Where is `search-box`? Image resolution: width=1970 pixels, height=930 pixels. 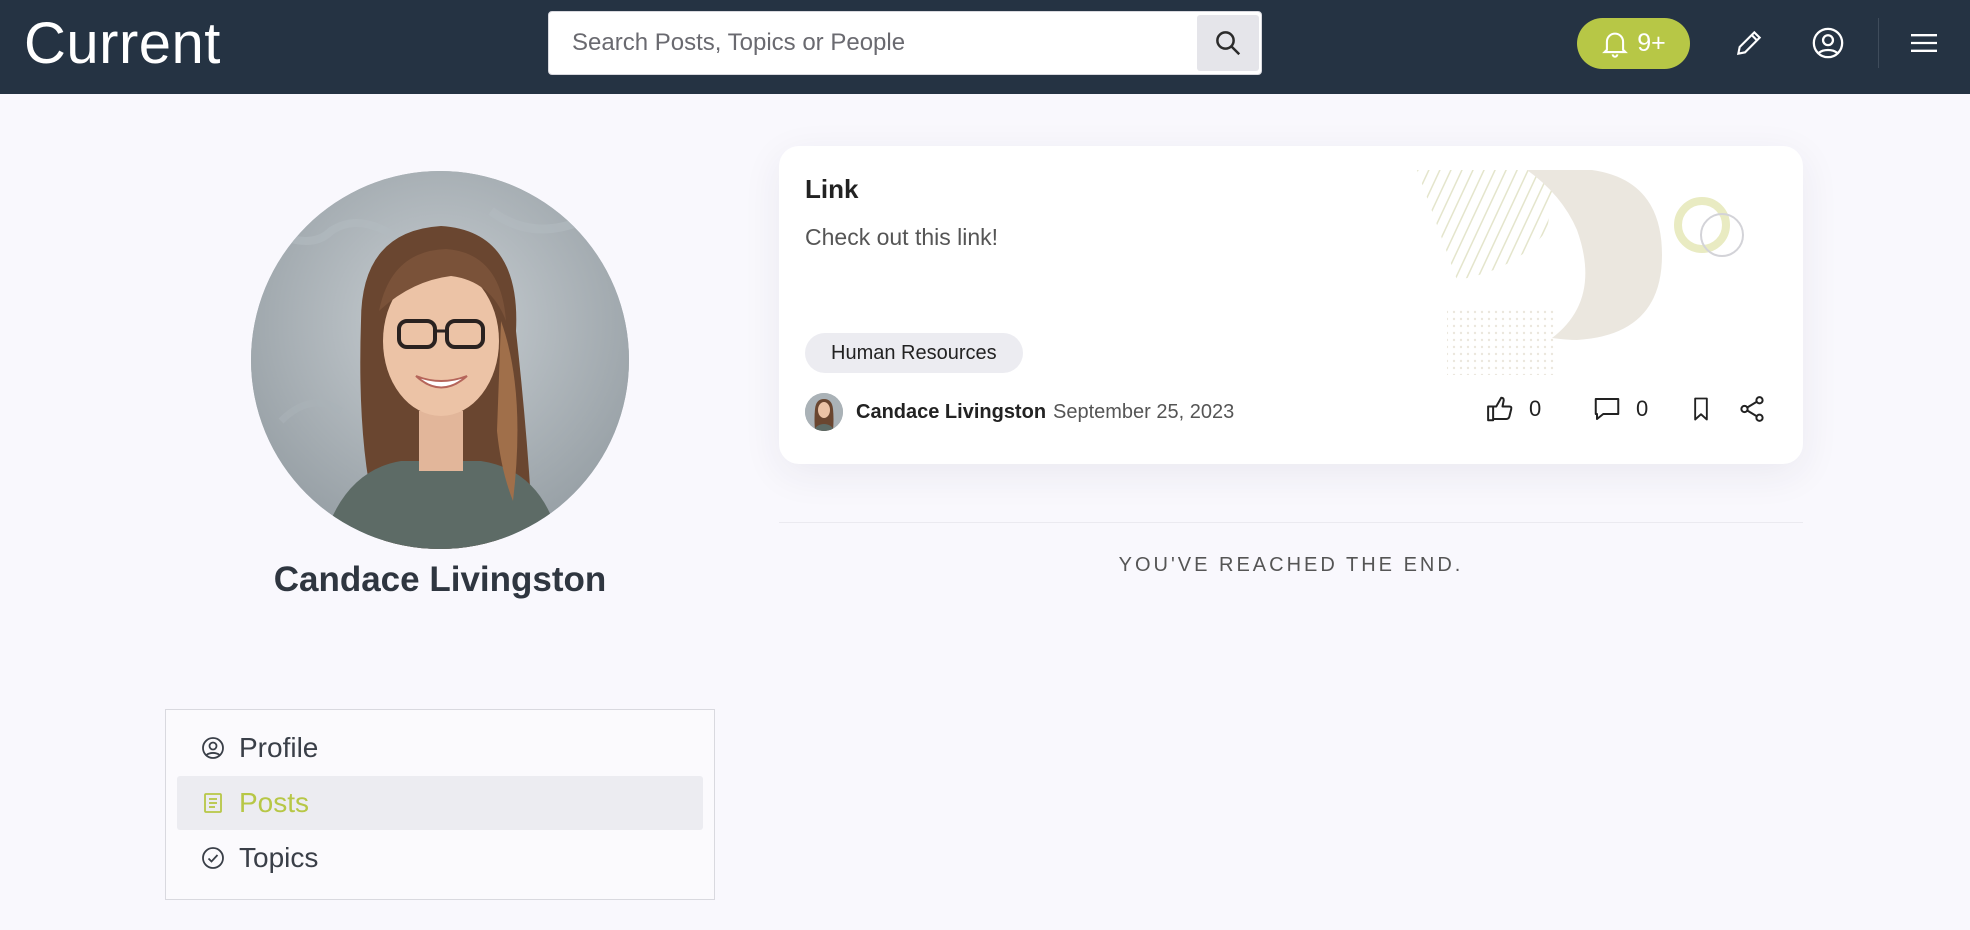
search-box is located at coordinates (905, 43).